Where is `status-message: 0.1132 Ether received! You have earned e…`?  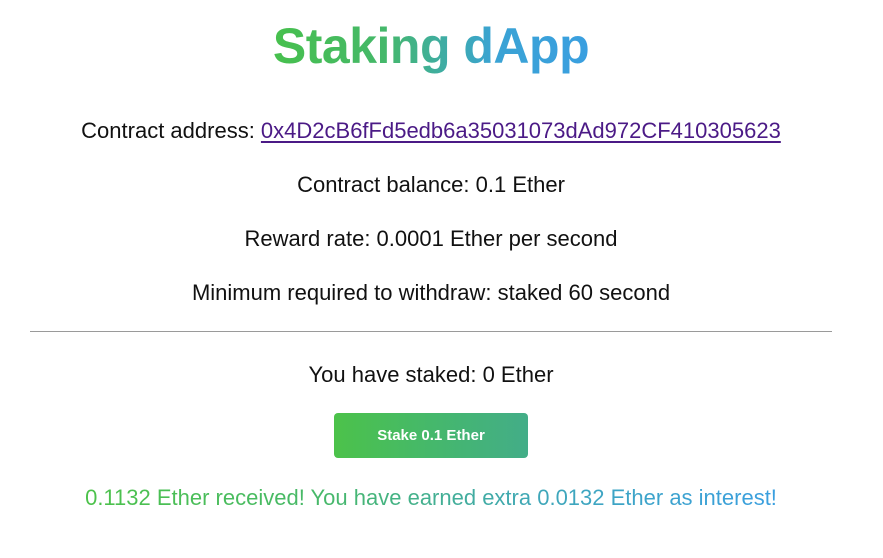
status-message: 0.1132 Ether received! You have earned e… is located at coordinates (431, 497).